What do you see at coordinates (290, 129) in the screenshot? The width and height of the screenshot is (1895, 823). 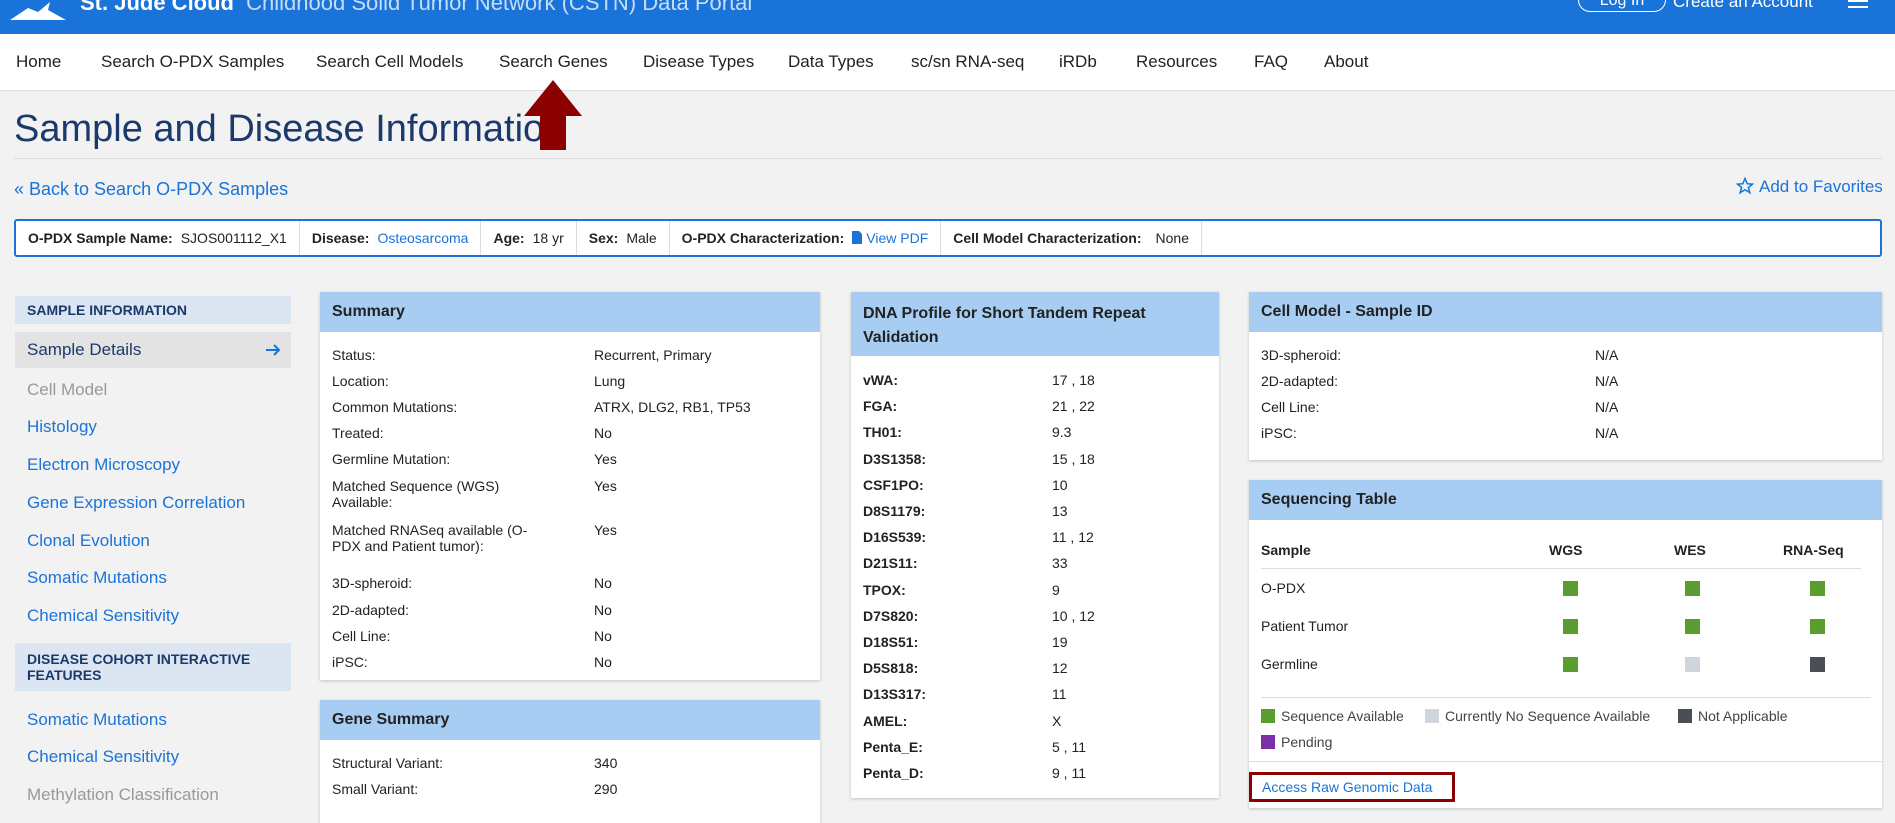 I see `page-title: Sample and Disease Information` at bounding box center [290, 129].